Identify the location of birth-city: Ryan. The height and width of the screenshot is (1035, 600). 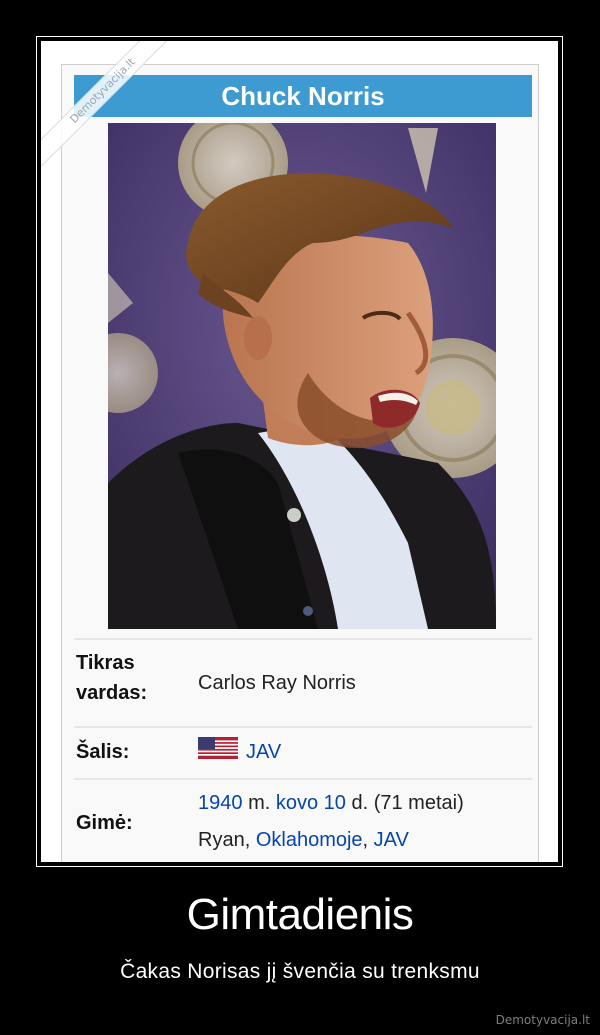
(221, 840).